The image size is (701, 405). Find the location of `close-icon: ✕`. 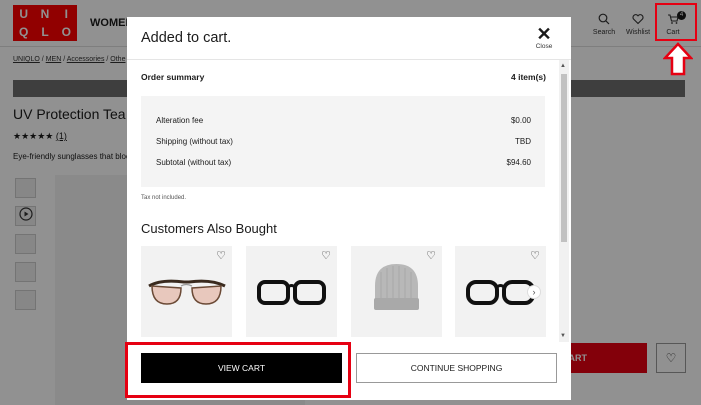

close-icon: ✕ is located at coordinates (544, 34).